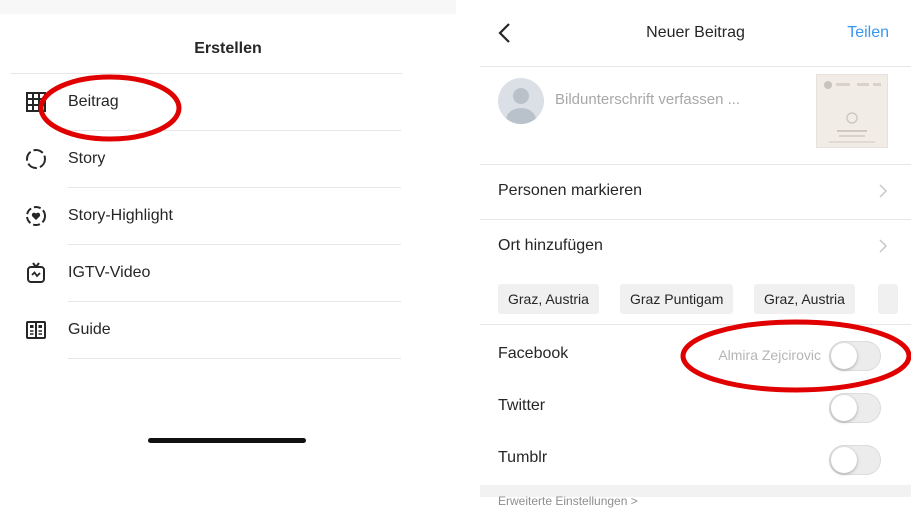 The image size is (911, 513). What do you see at coordinates (109, 272) in the screenshot?
I see `menu-item-label: IGTV-Video` at bounding box center [109, 272].